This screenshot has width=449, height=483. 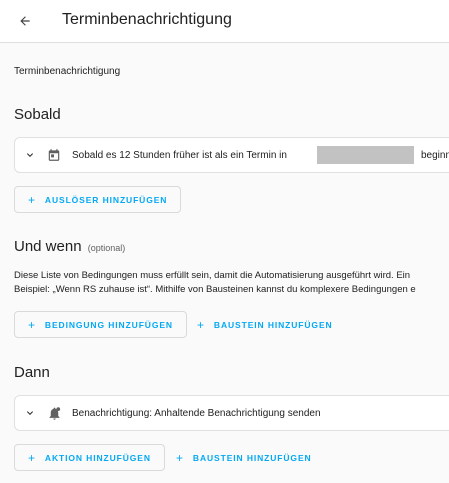 I want to click on redacted-calendar-name, so click(x=365, y=155).